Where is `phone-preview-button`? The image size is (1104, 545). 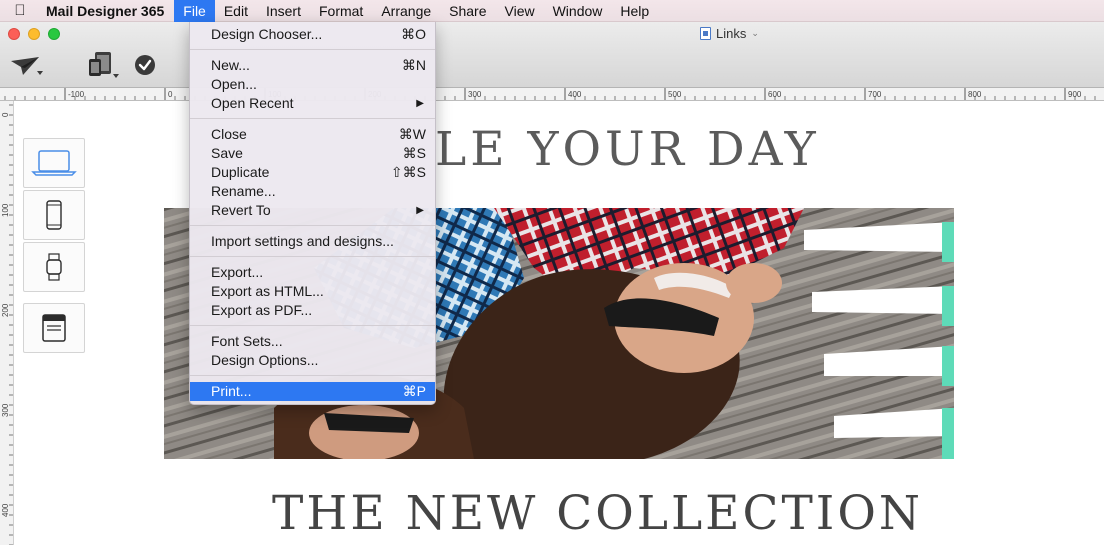
phone-preview-button is located at coordinates (54, 215).